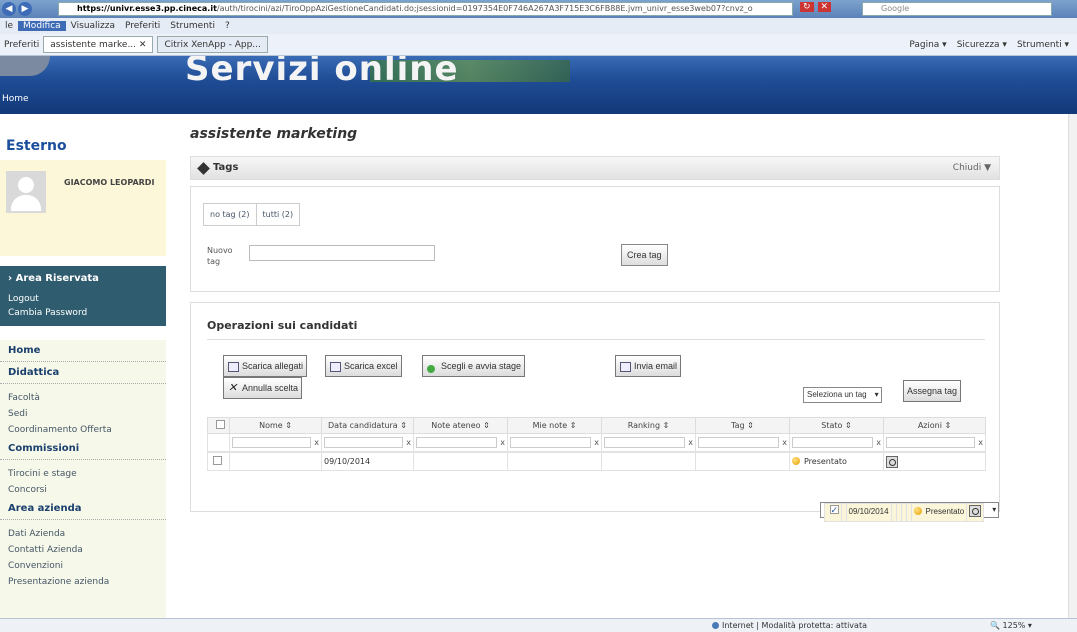 Image resolution: width=1077 pixels, height=632 pixels. What do you see at coordinates (481, 366) in the screenshot?
I see `button-label: Scegli e avvia stage` at bounding box center [481, 366].